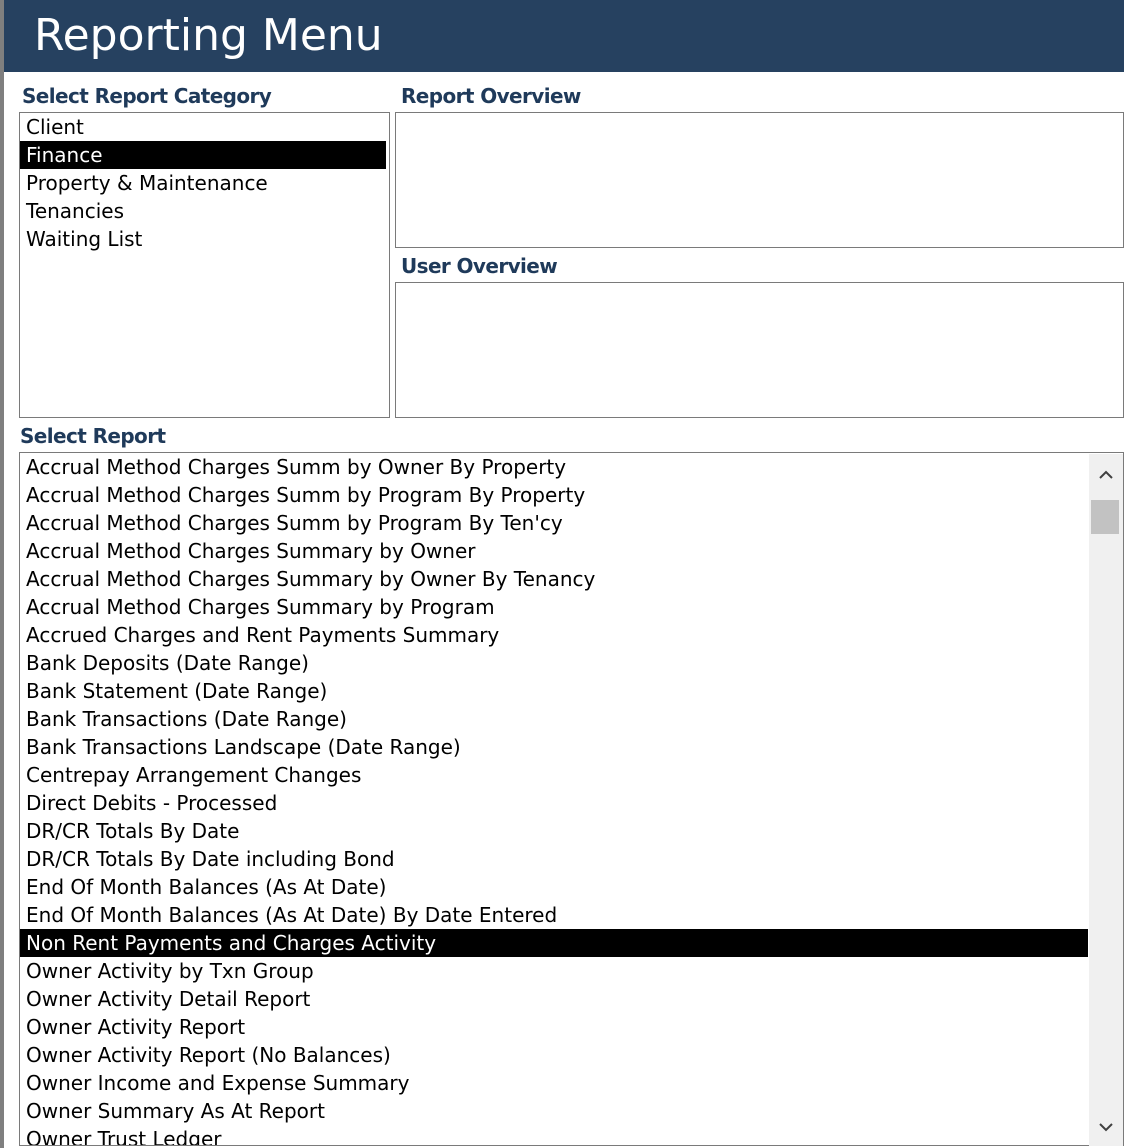  I want to click on report-list-item: Owner Activity Report (No Balances), so click(554, 1055).